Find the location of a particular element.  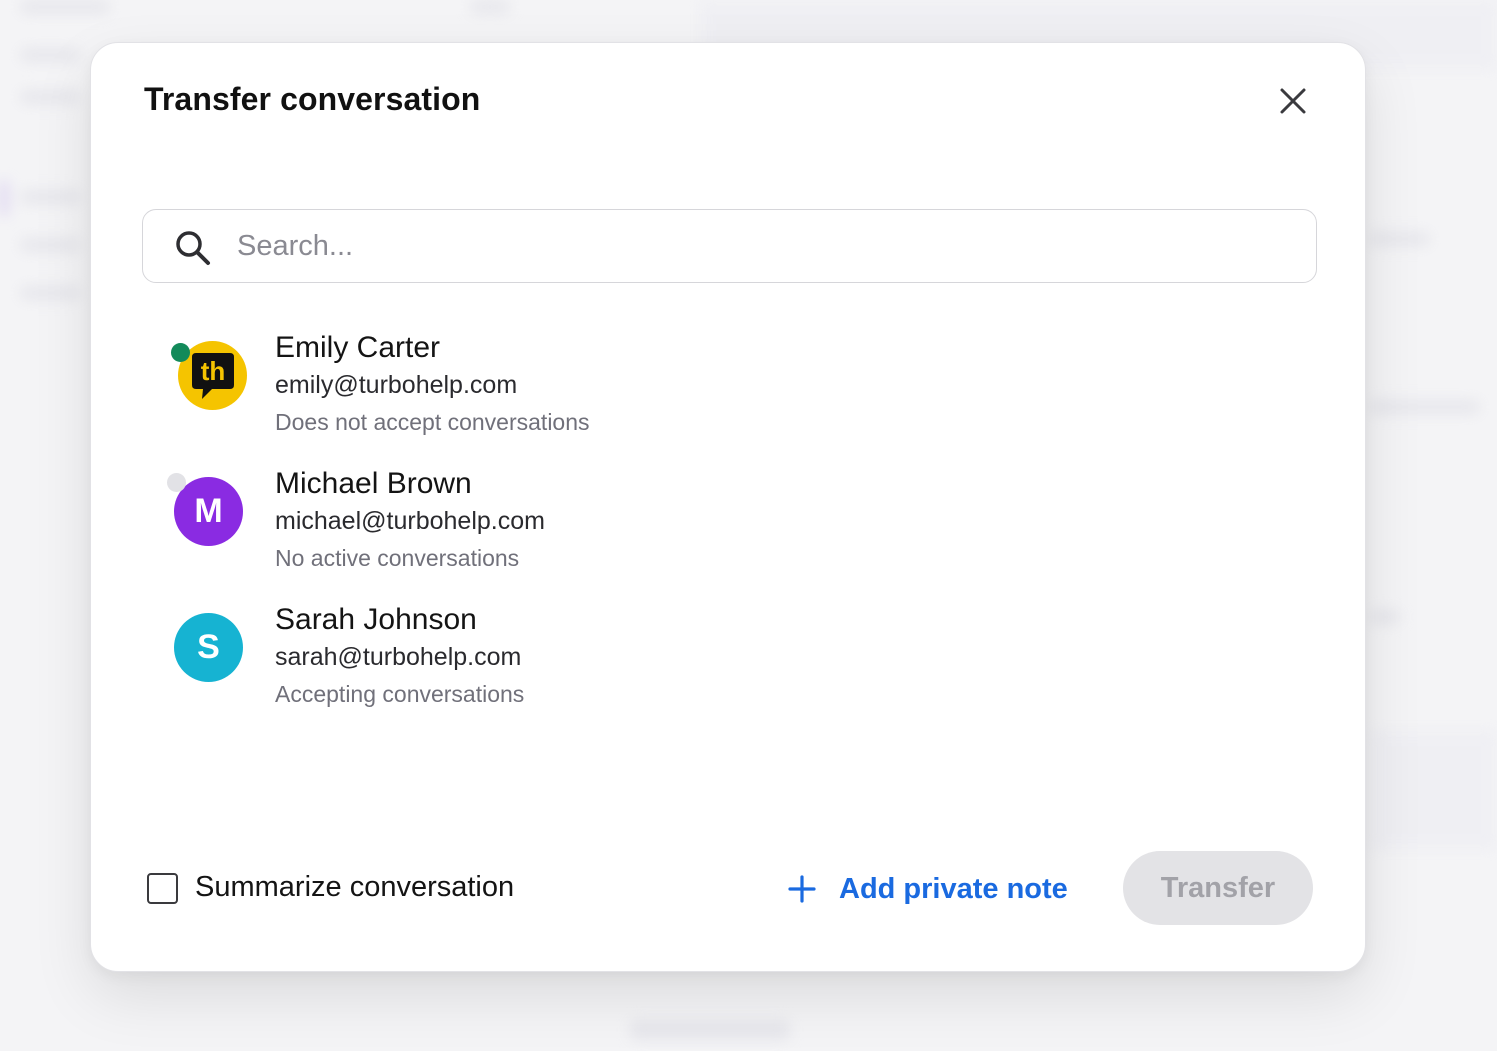

close-button is located at coordinates (1293, 101).